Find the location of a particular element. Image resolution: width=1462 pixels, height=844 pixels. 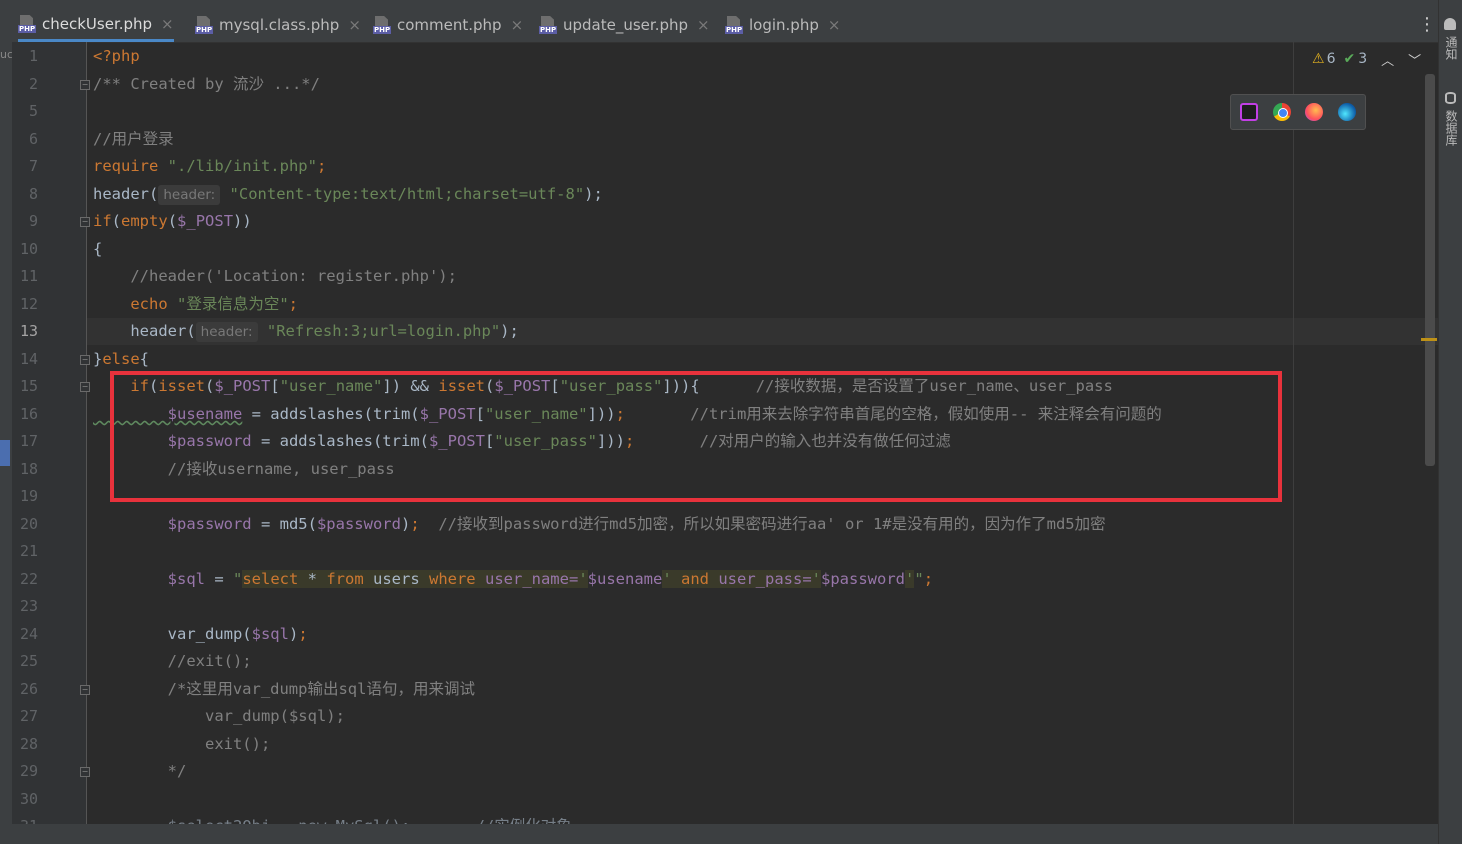

line-number: 11 is located at coordinates (25, 276).